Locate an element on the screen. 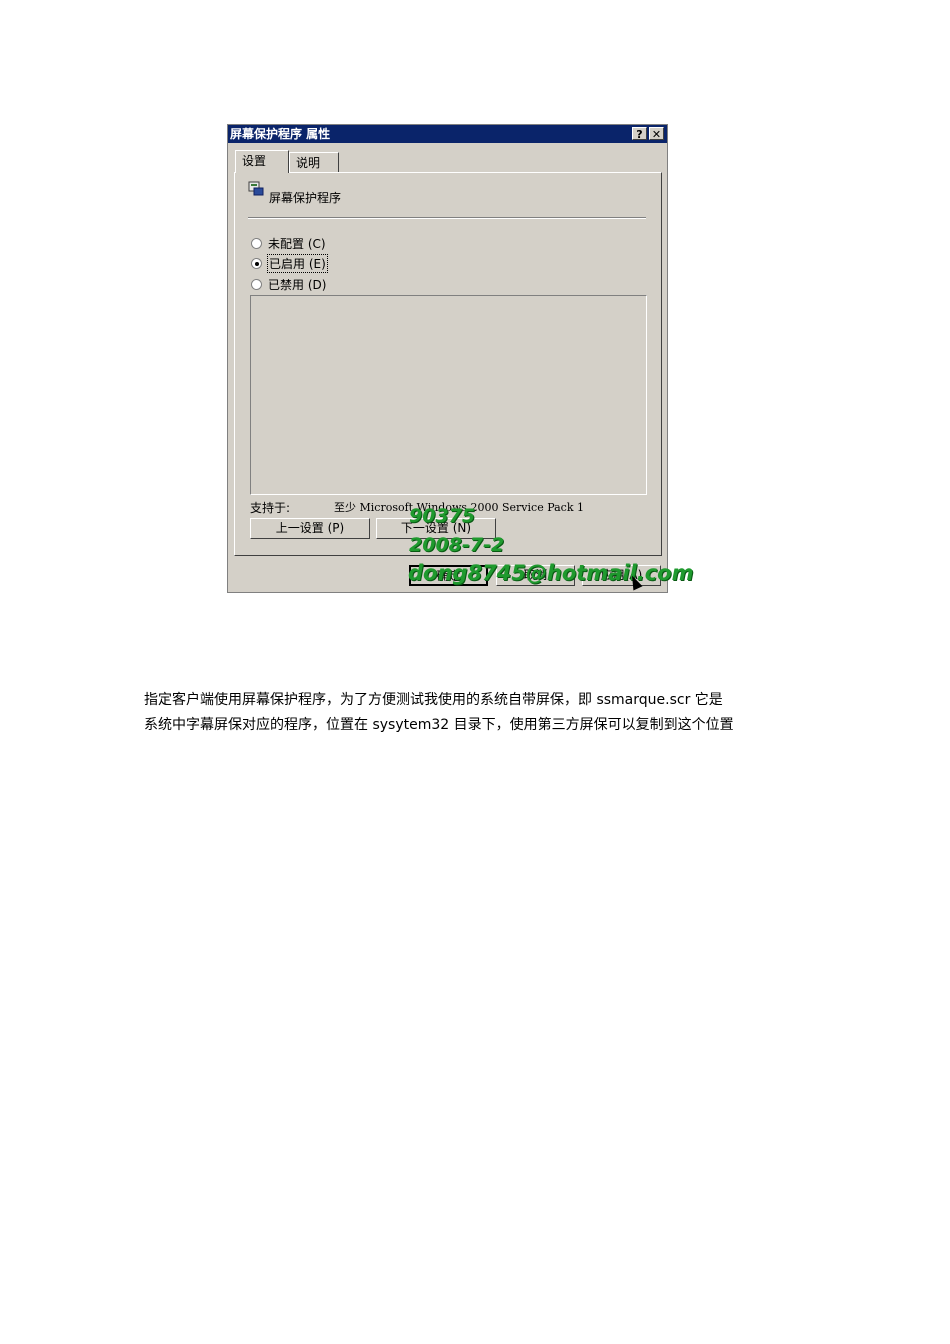  help-icon: ? is located at coordinates (639, 134).